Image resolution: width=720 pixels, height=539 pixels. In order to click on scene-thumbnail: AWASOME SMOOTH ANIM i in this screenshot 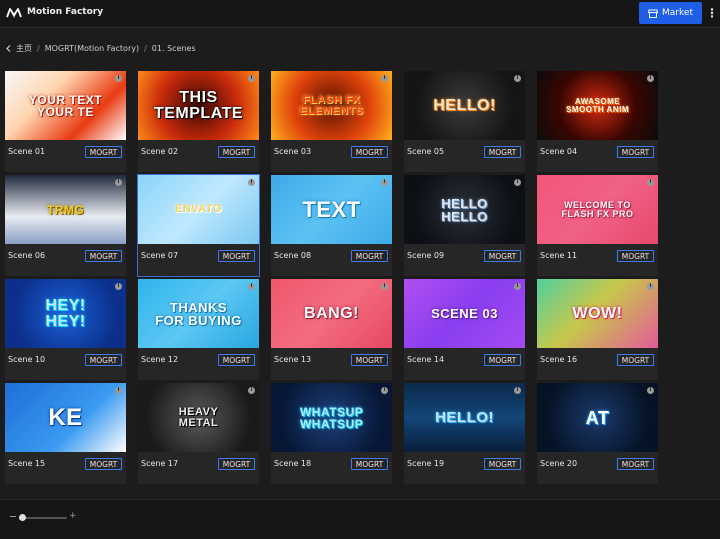, I will do `click(597, 105)`.